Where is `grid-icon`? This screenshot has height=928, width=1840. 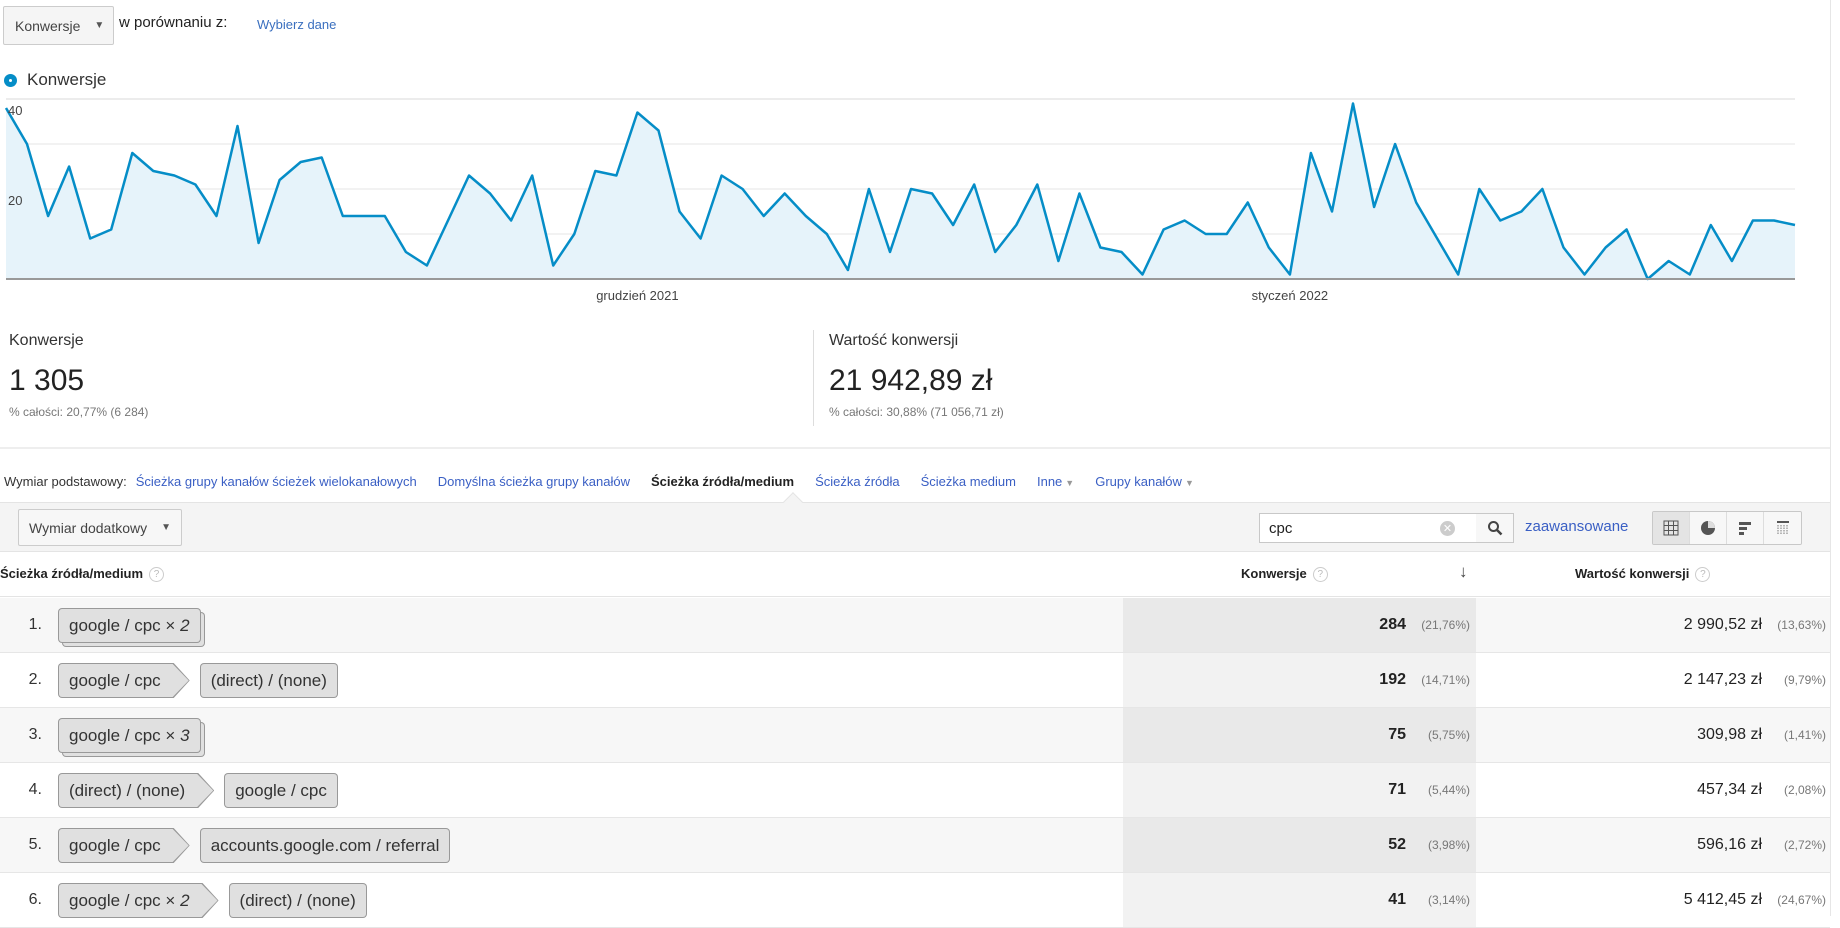 grid-icon is located at coordinates (1671, 528).